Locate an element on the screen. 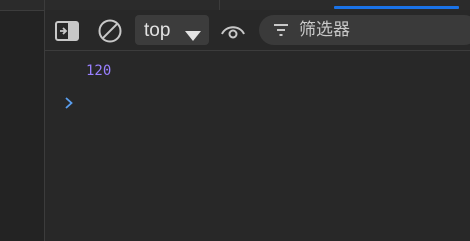 The image size is (470, 241). clear-console-icon is located at coordinates (110, 31).